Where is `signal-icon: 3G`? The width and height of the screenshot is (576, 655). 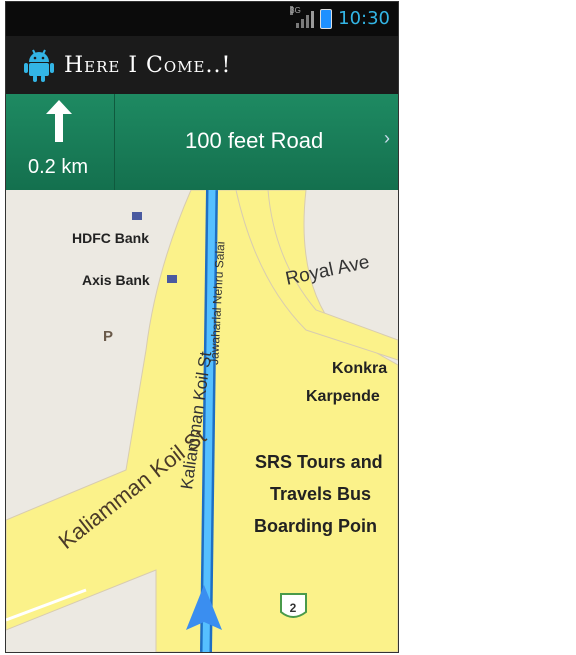
signal-icon: 3G is located at coordinates (302, 16).